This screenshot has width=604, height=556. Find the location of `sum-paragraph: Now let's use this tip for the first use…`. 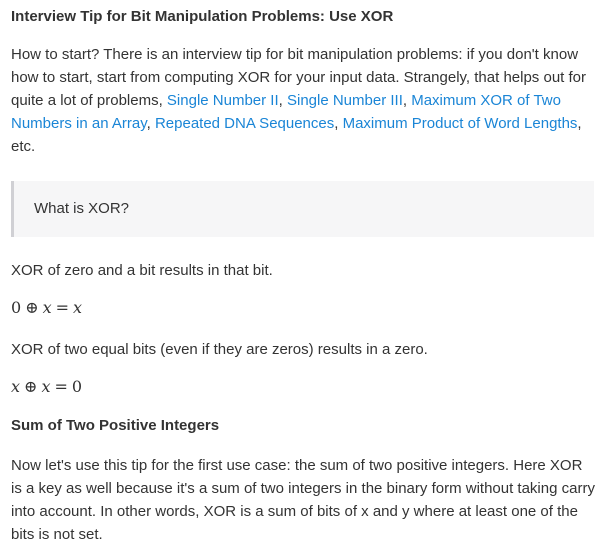

sum-paragraph: Now let's use this tip for the first use… is located at coordinates (303, 500).